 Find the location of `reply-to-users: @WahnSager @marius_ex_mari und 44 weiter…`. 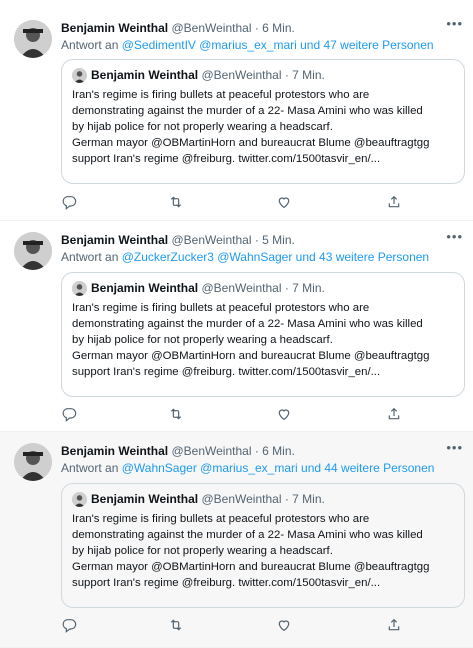

reply-to-users: @WahnSager @marius_ex_mari und 44 weiter… is located at coordinates (278, 468).